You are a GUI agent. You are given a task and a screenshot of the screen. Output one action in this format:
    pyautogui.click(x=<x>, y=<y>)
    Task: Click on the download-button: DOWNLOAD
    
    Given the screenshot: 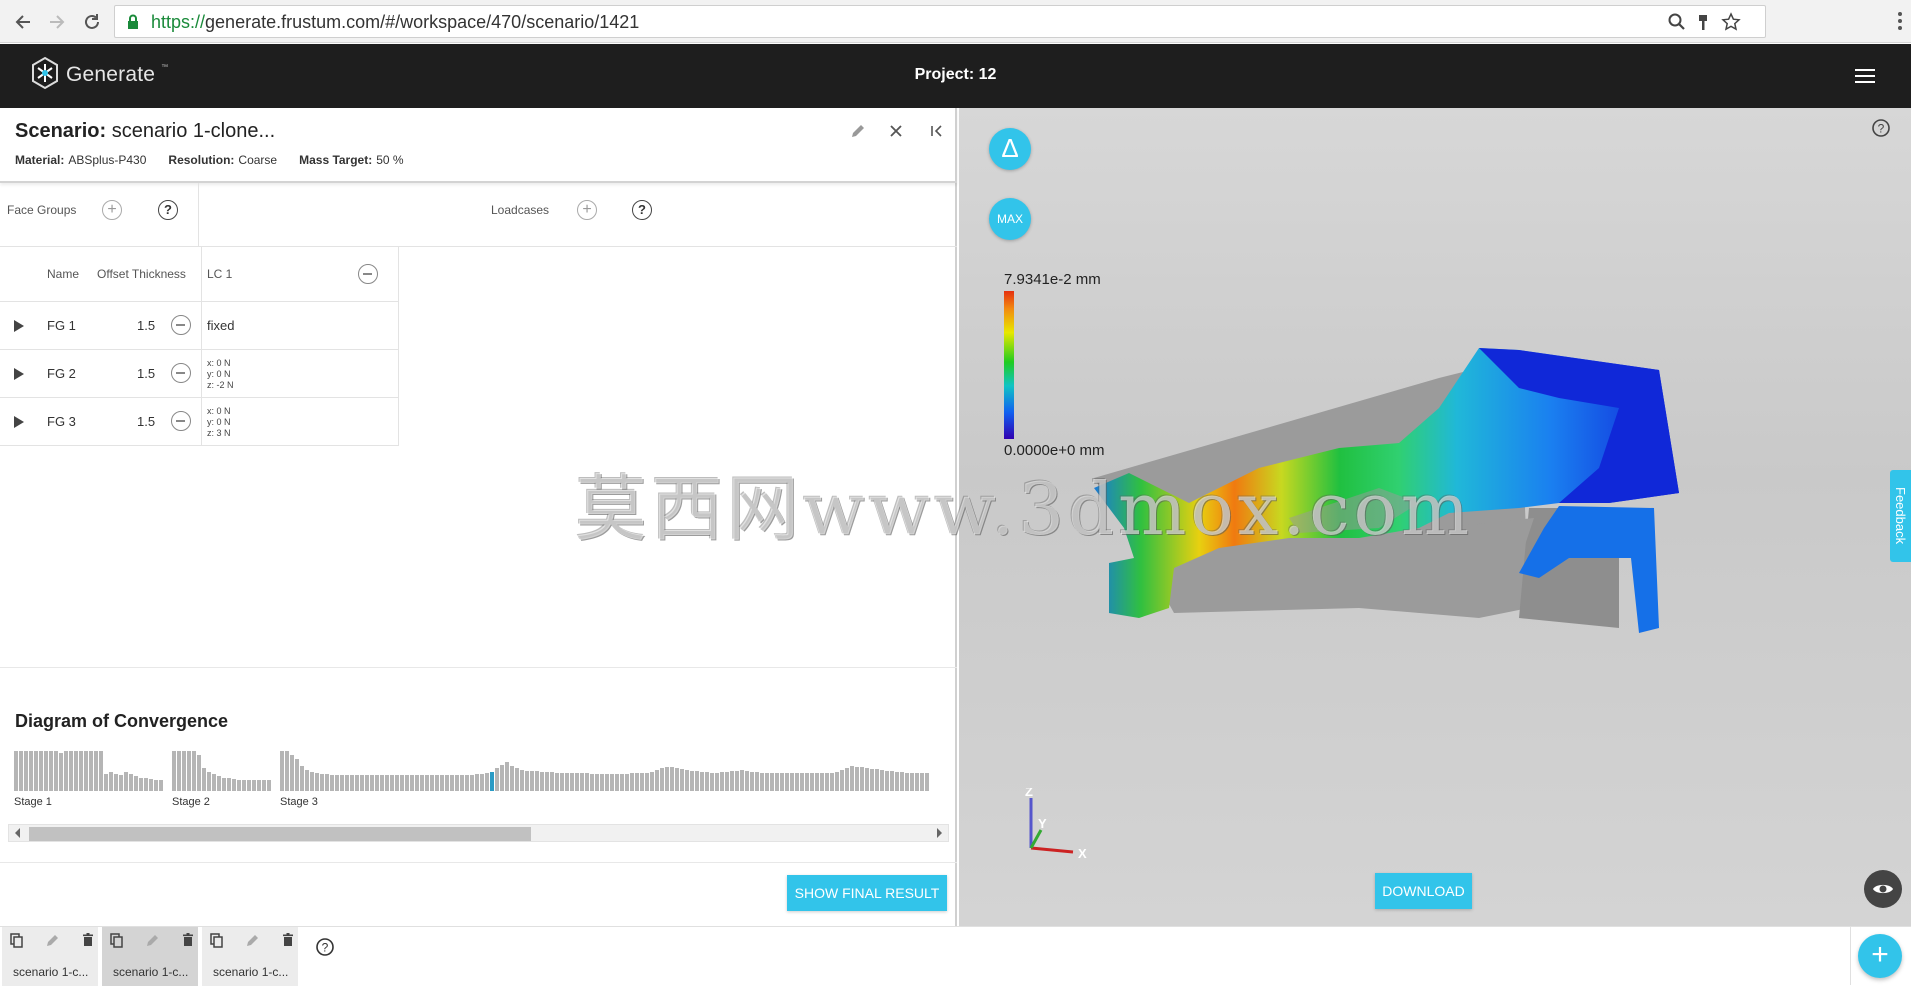 What is the action you would take?
    pyautogui.click(x=1423, y=891)
    